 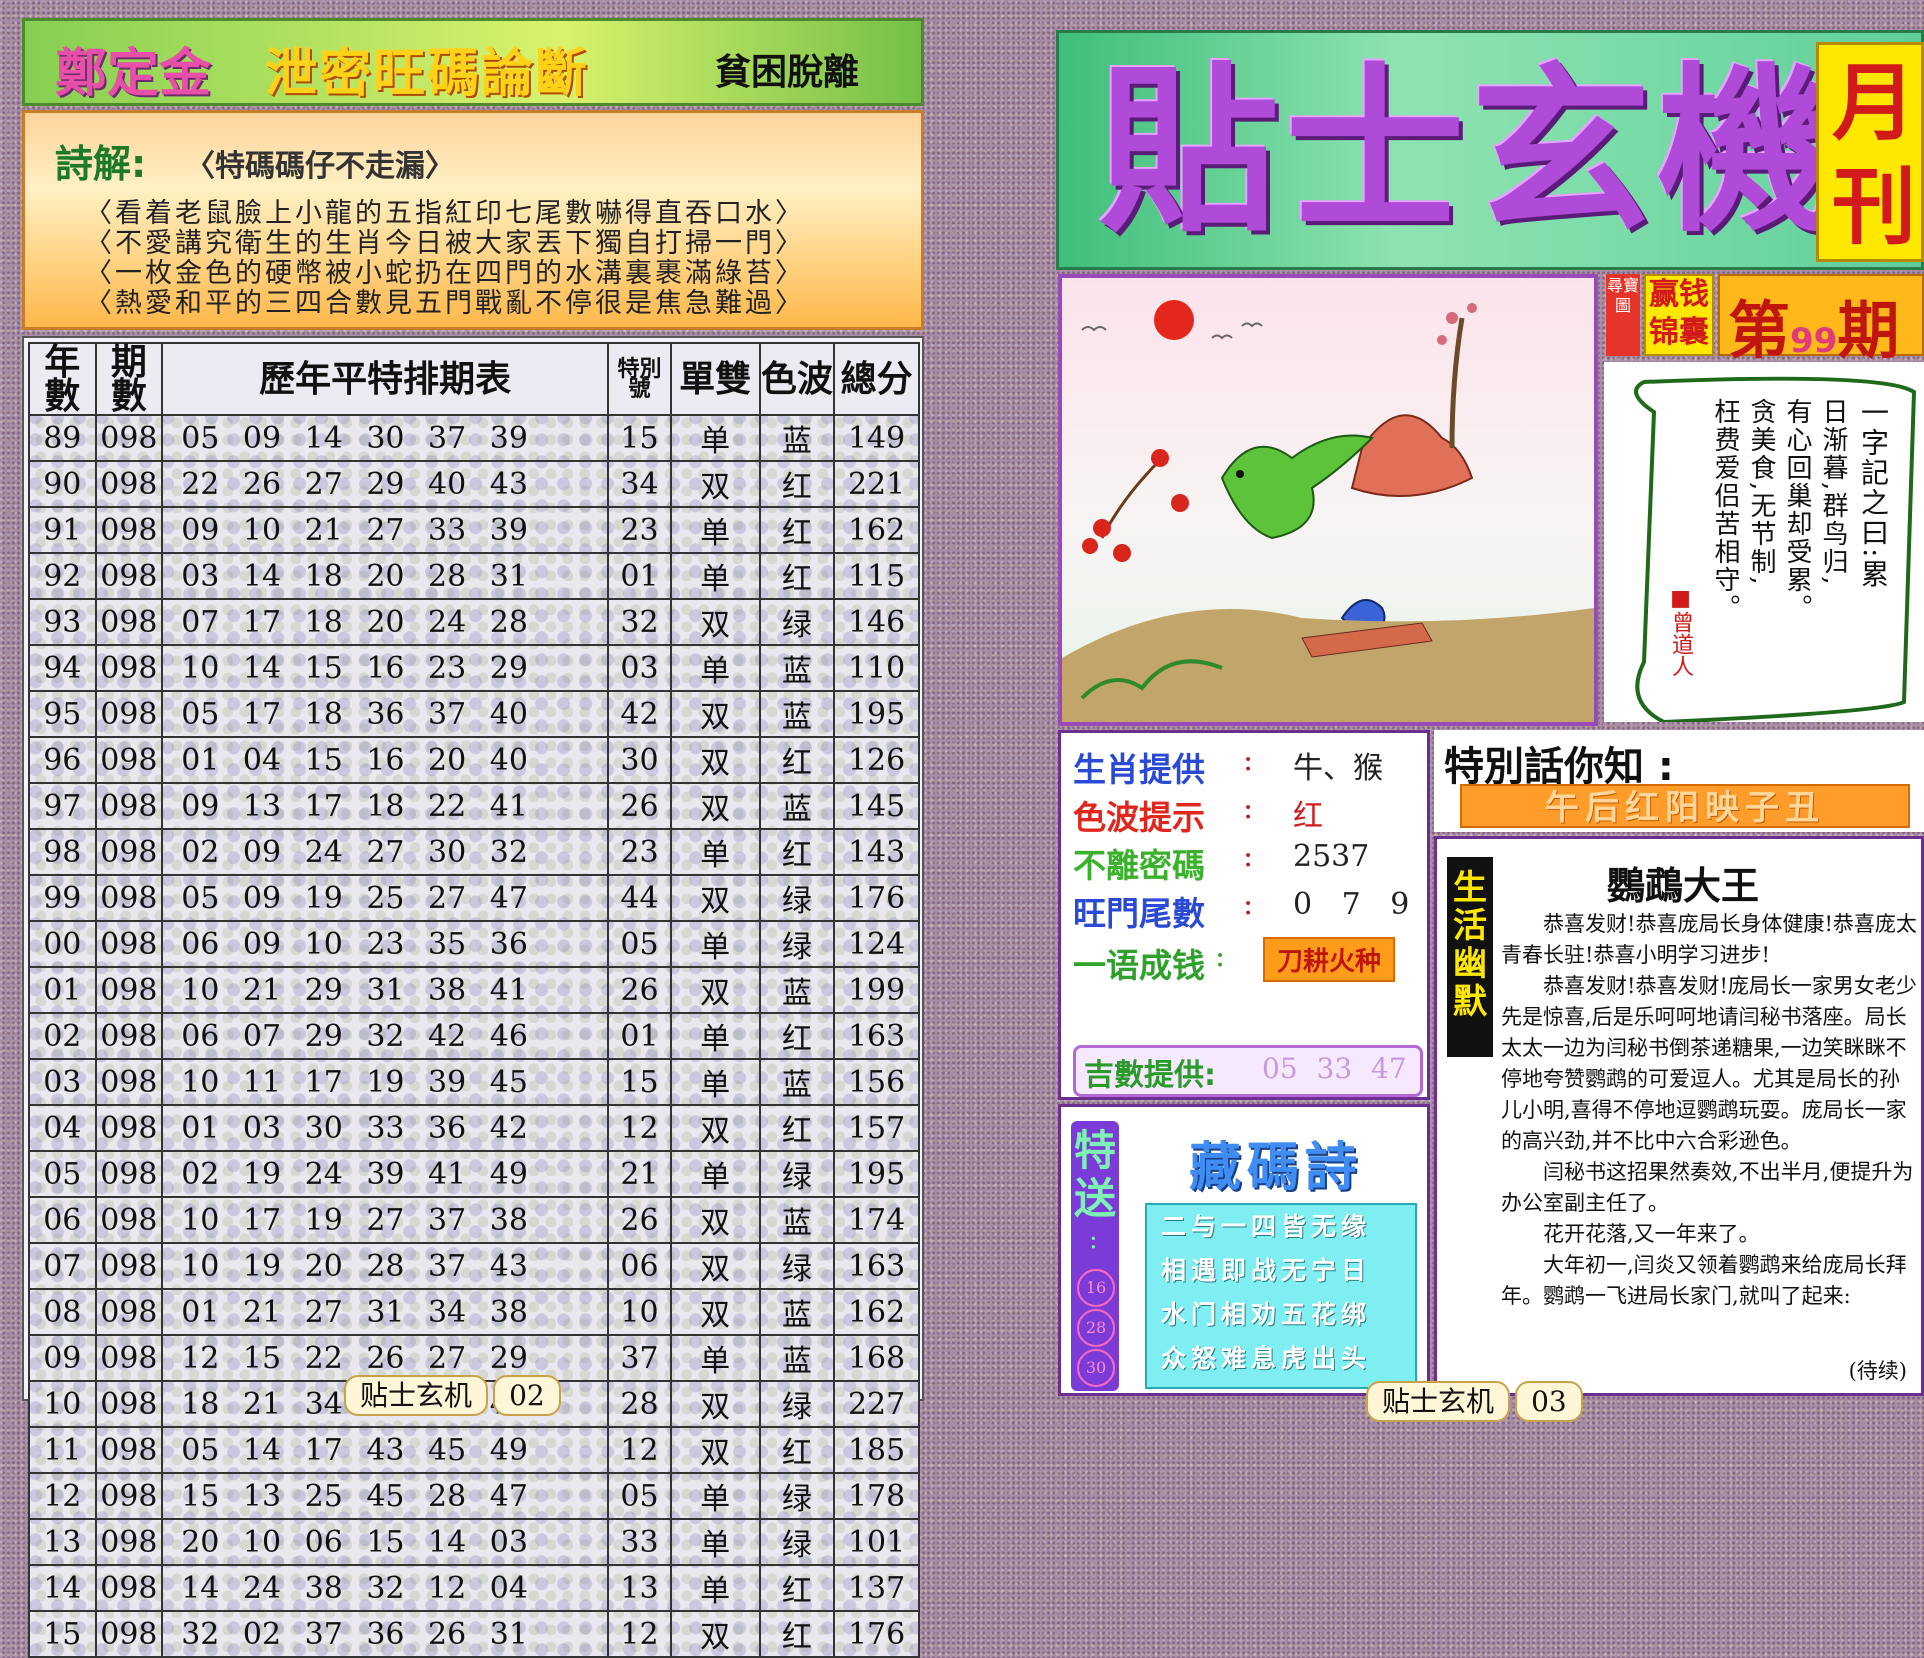 I want to click on phrase-row: 一语成钱 : 刀耕火种, so click(x=1248, y=961).